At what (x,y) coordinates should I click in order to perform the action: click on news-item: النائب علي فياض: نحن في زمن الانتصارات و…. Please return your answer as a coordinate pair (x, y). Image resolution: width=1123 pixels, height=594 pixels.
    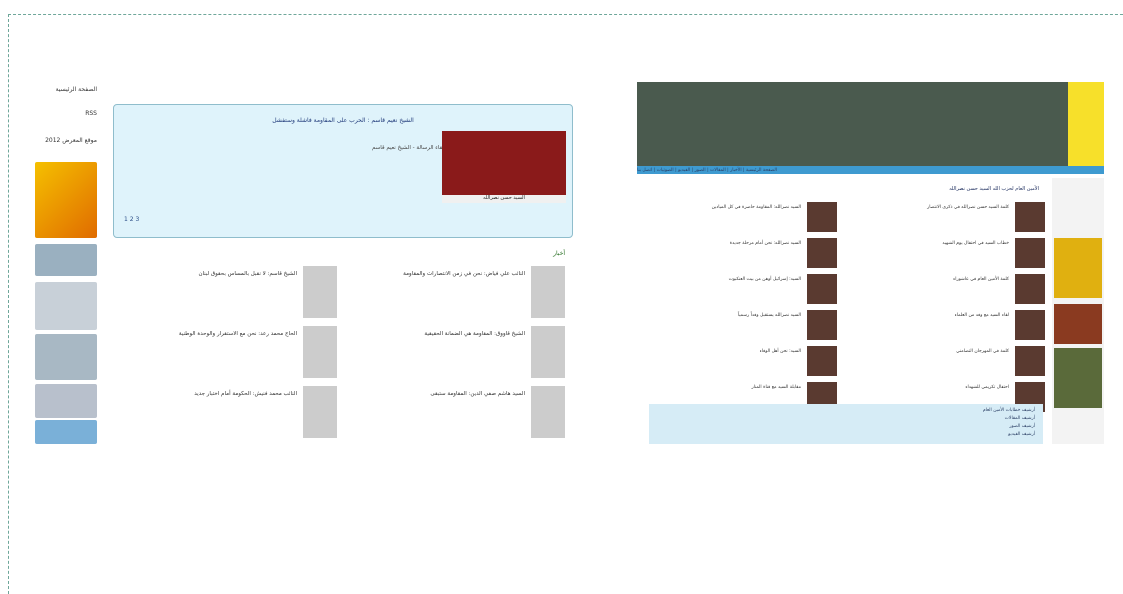
    Looking at the image, I should click on (455, 293).